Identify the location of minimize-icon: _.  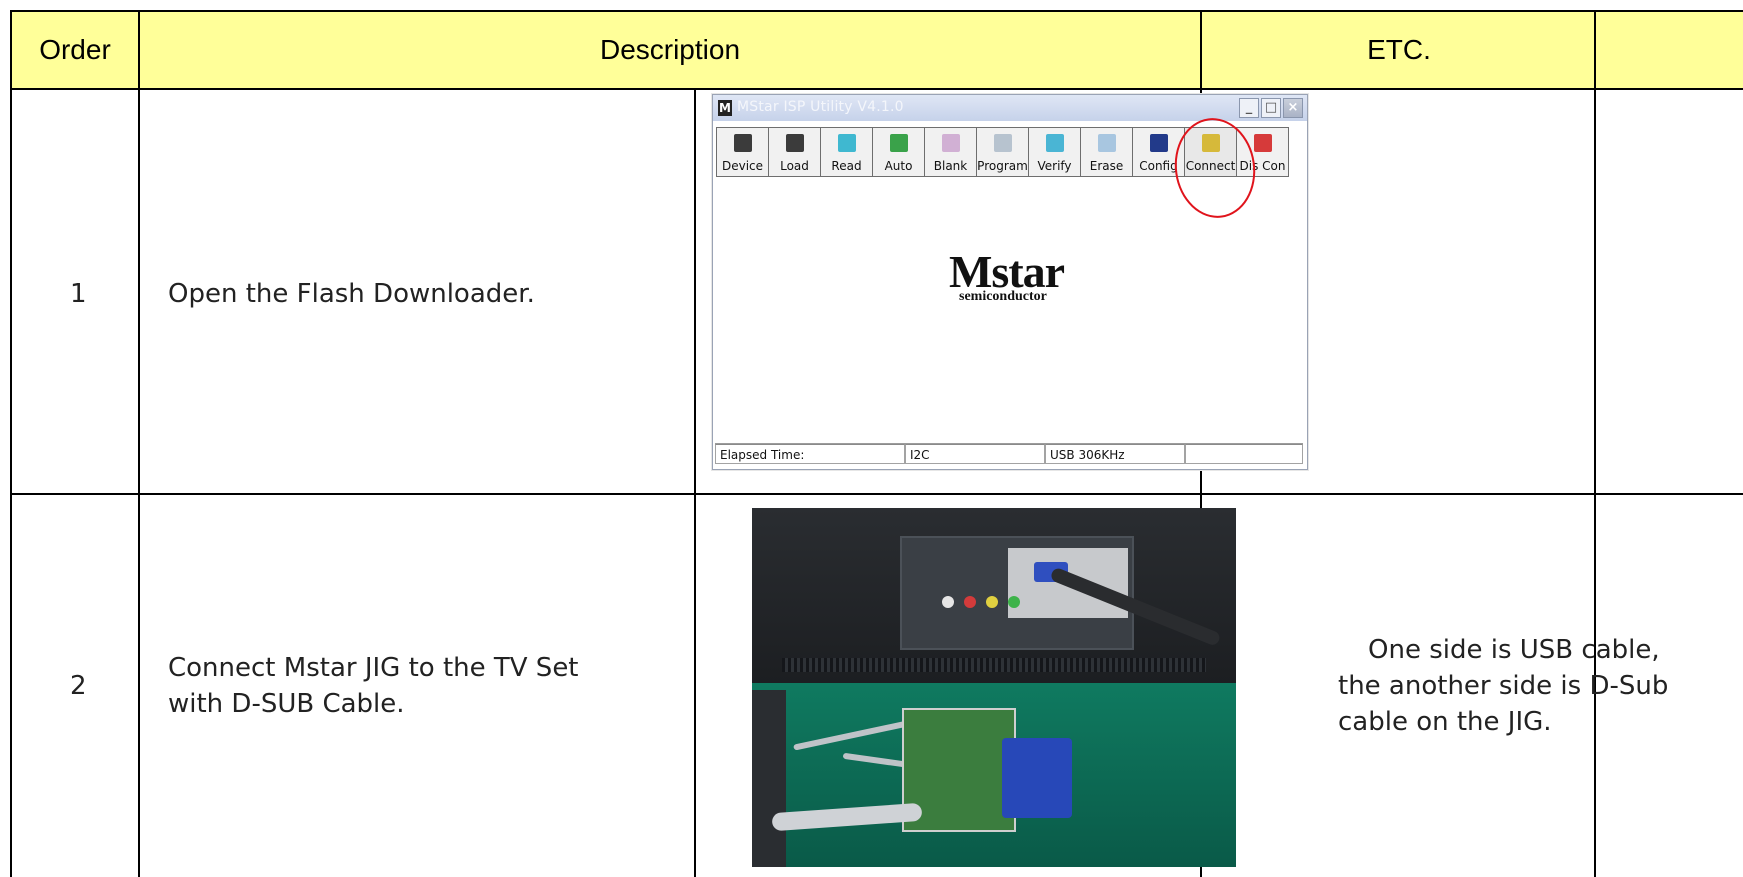
(1249, 108).